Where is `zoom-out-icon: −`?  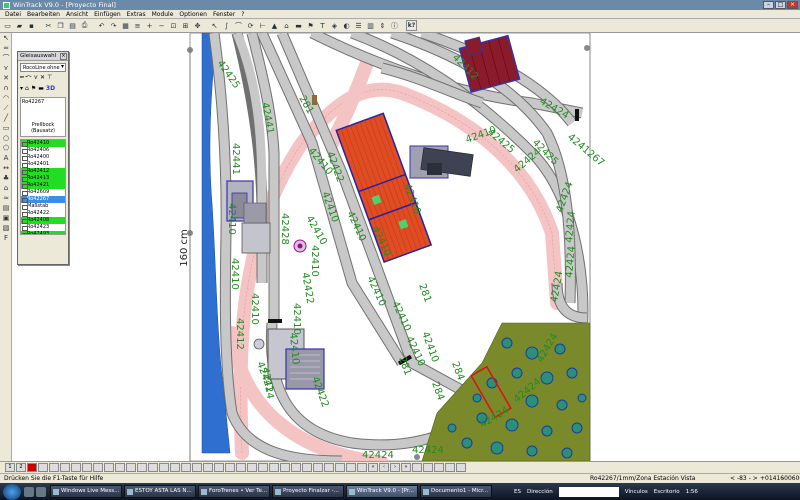 zoom-out-icon: − is located at coordinates (161, 25).